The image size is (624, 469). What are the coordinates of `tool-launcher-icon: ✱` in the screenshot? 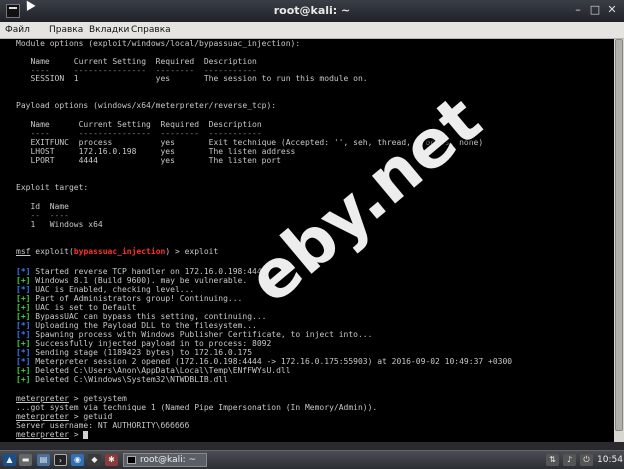 It's located at (111, 460).